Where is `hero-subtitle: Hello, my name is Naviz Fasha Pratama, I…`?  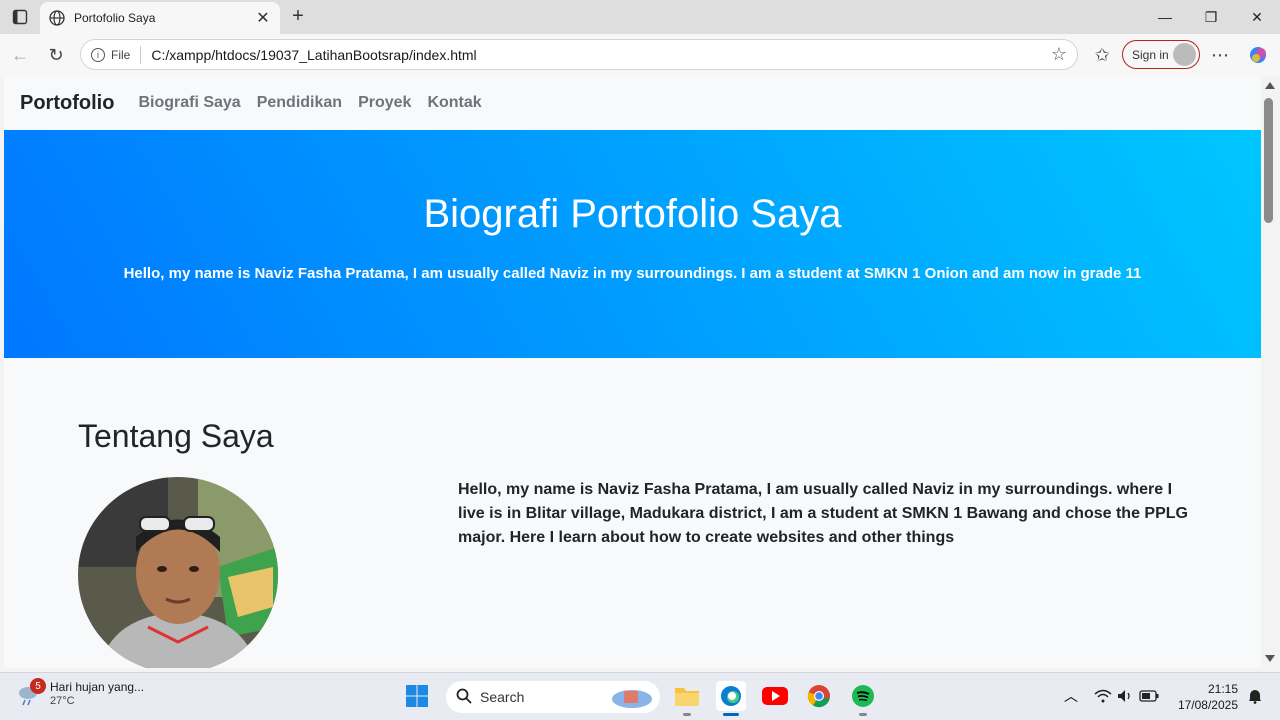
hero-subtitle: Hello, my name is Naviz Fasha Pratama, I… is located at coordinates (632, 273).